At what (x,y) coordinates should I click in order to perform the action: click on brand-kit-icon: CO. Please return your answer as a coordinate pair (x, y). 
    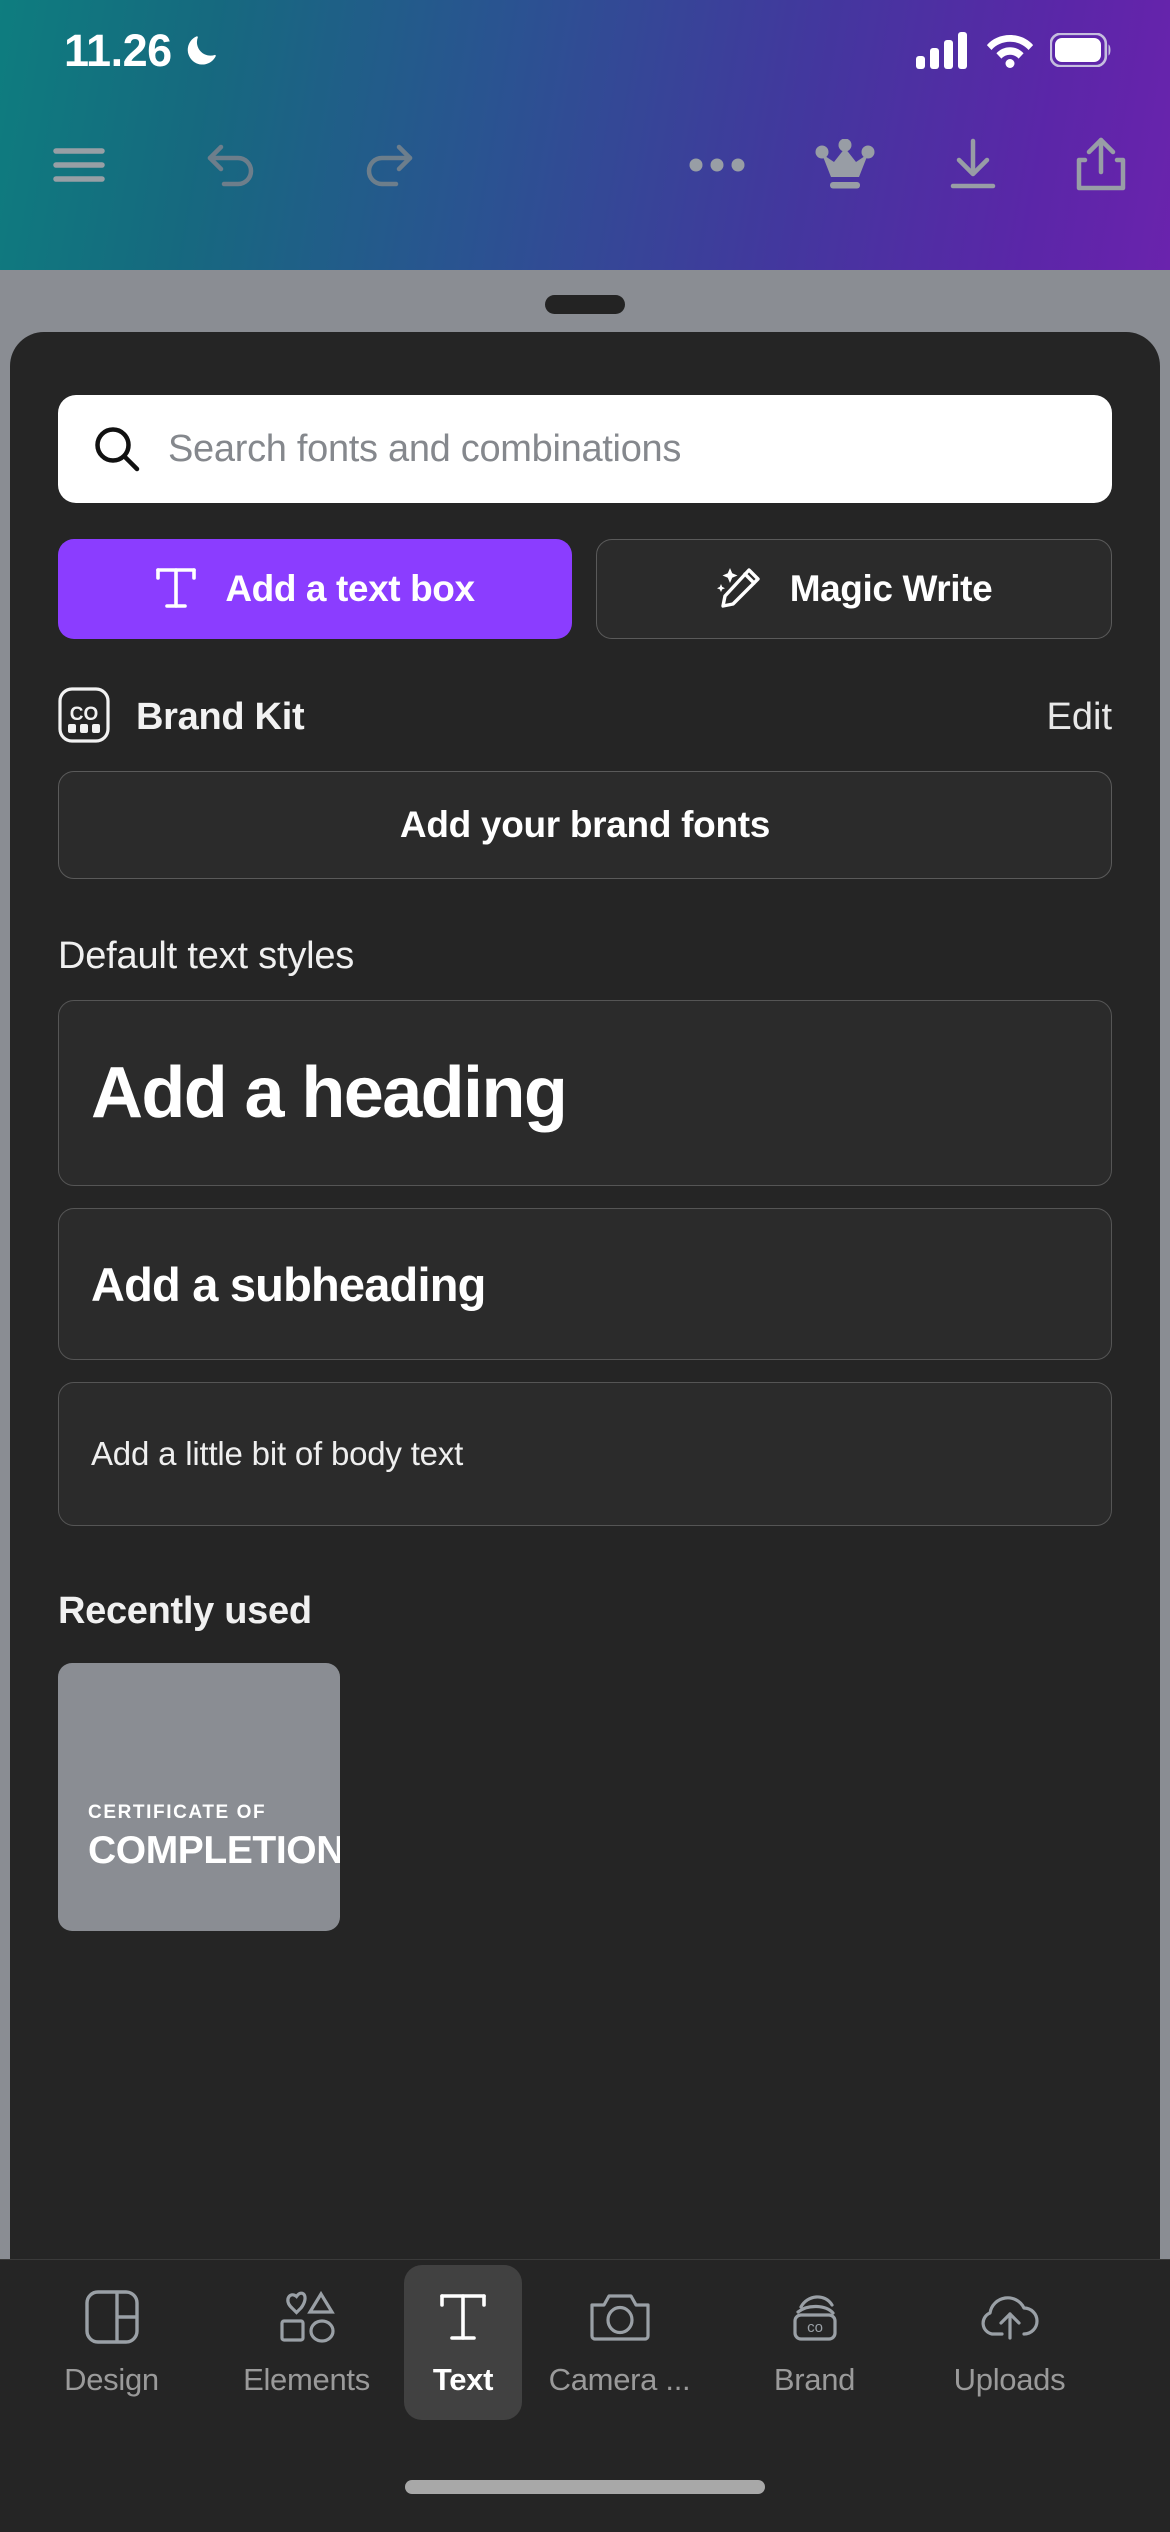
    Looking at the image, I should click on (84, 717).